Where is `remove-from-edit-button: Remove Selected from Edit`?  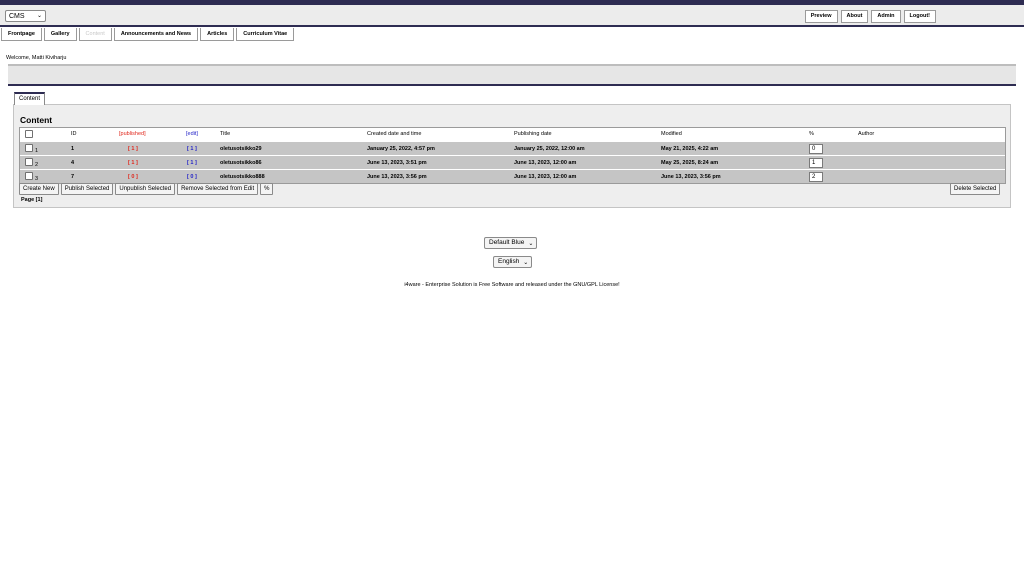
remove-from-edit-button: Remove Selected from Edit is located at coordinates (218, 189).